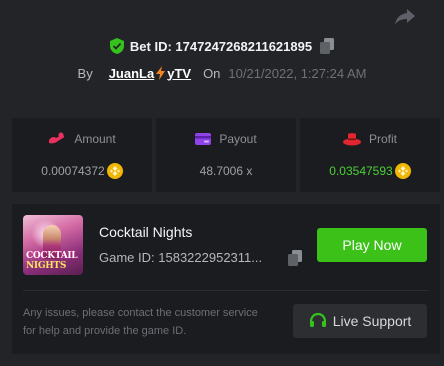 The height and width of the screenshot is (366, 444). Describe the element at coordinates (226, 171) in the screenshot. I see `payout-value: 48.7006 x` at that location.